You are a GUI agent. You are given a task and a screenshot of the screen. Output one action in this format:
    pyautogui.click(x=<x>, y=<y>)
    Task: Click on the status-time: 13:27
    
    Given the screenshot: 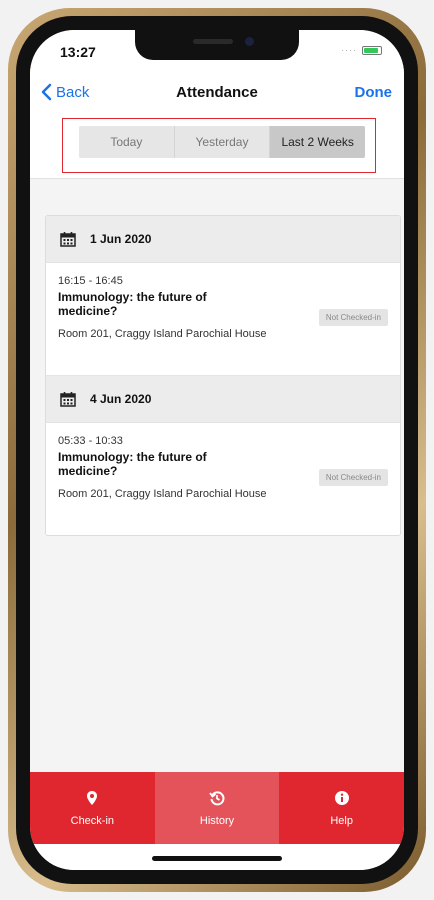 What is the action you would take?
    pyautogui.click(x=78, y=52)
    